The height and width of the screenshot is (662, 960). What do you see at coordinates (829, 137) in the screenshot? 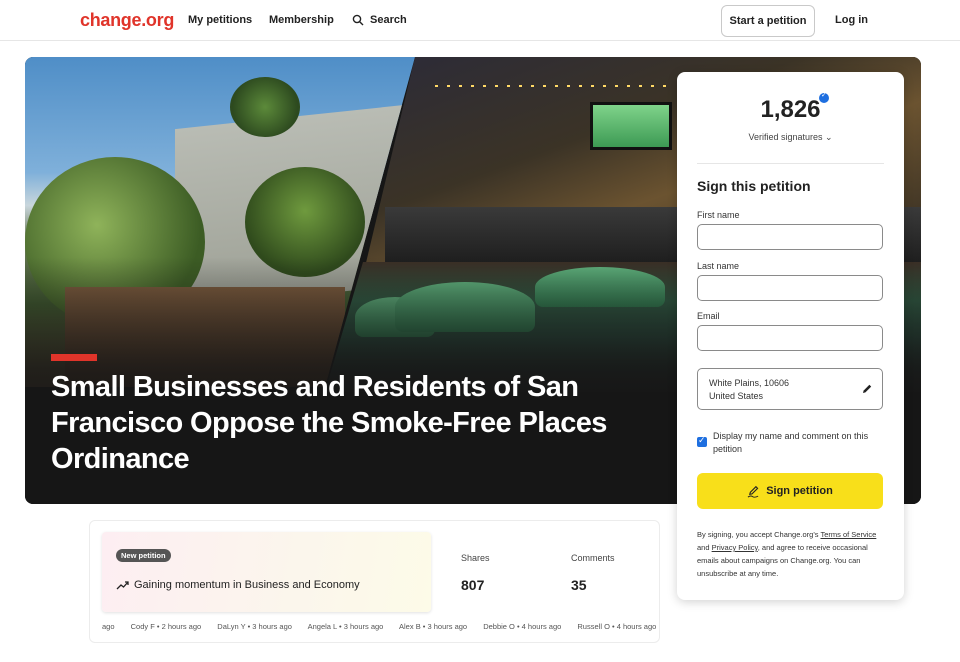
I see `chevron-down-icon: ⌄` at bounding box center [829, 137].